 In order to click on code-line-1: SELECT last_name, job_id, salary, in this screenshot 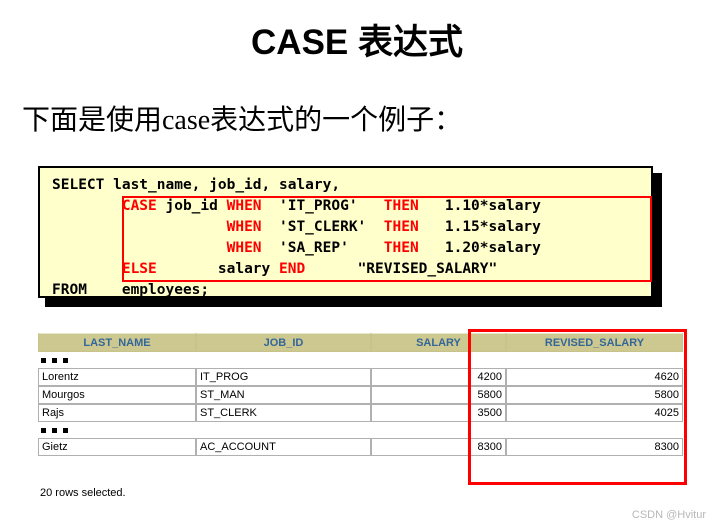, I will do `click(196, 185)`.